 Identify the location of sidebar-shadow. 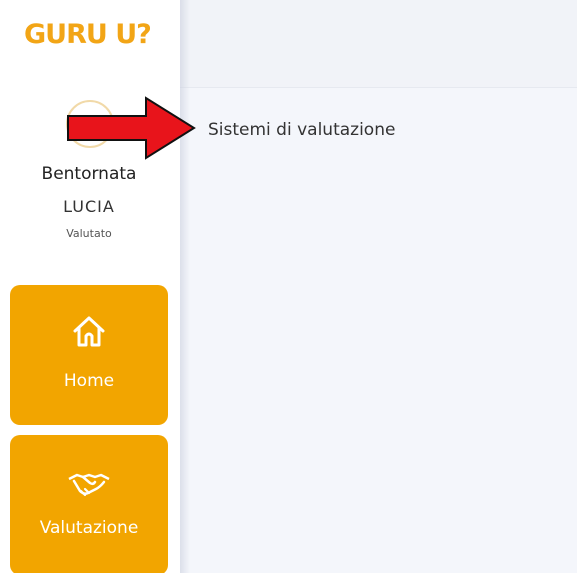
(185, 286).